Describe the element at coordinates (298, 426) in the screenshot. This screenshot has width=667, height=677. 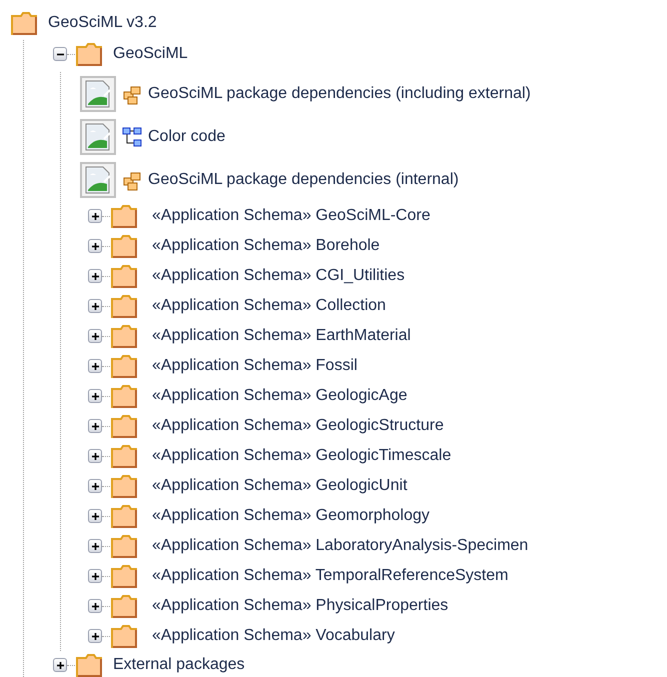
I see `tree-item-label: «Application Schema» GeologicStructure` at that location.